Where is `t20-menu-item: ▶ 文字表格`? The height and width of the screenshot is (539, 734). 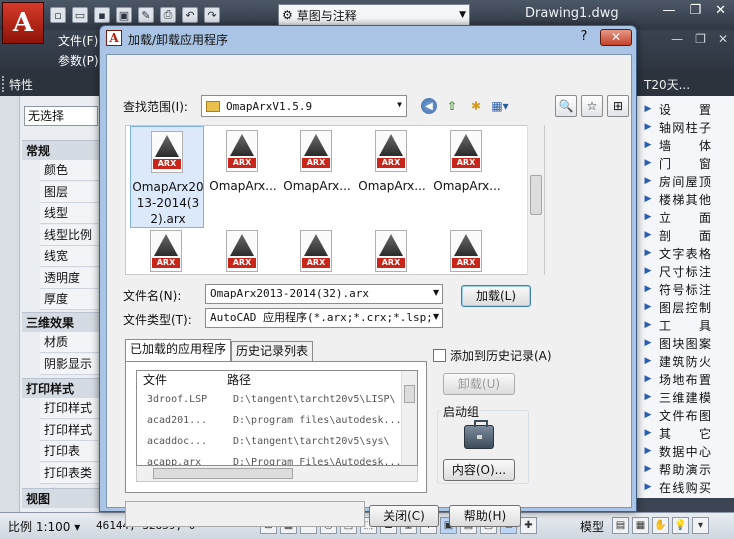 t20-menu-item: ▶ 文字表格 is located at coordinates (685, 253).